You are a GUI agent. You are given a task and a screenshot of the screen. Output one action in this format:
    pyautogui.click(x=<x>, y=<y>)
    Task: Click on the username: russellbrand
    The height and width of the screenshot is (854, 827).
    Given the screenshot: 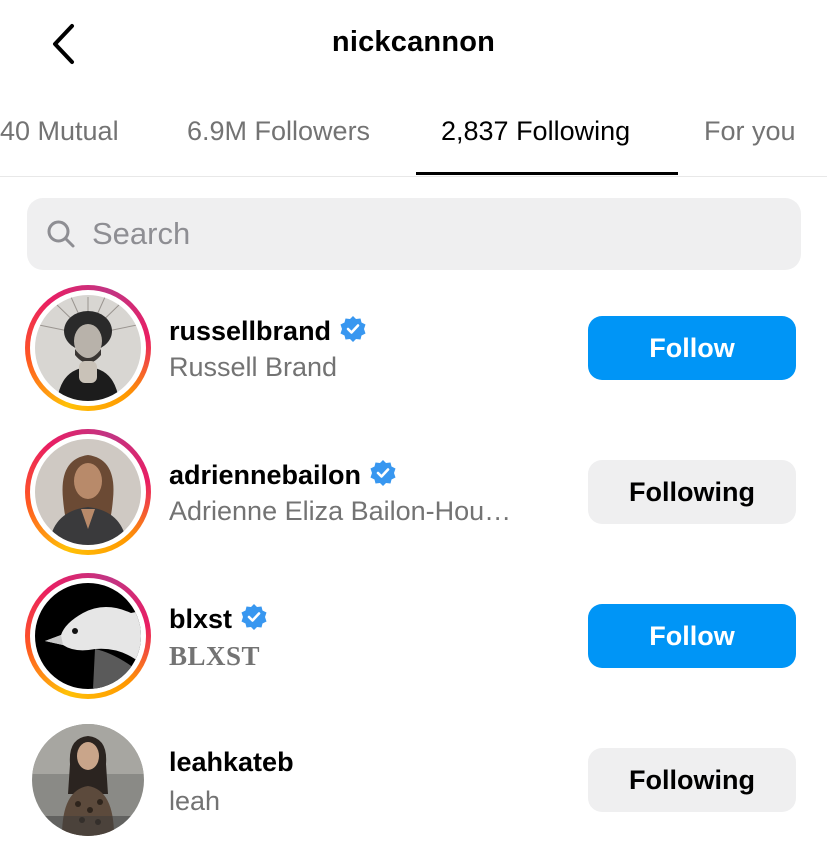 What is the action you would take?
    pyautogui.click(x=268, y=331)
    